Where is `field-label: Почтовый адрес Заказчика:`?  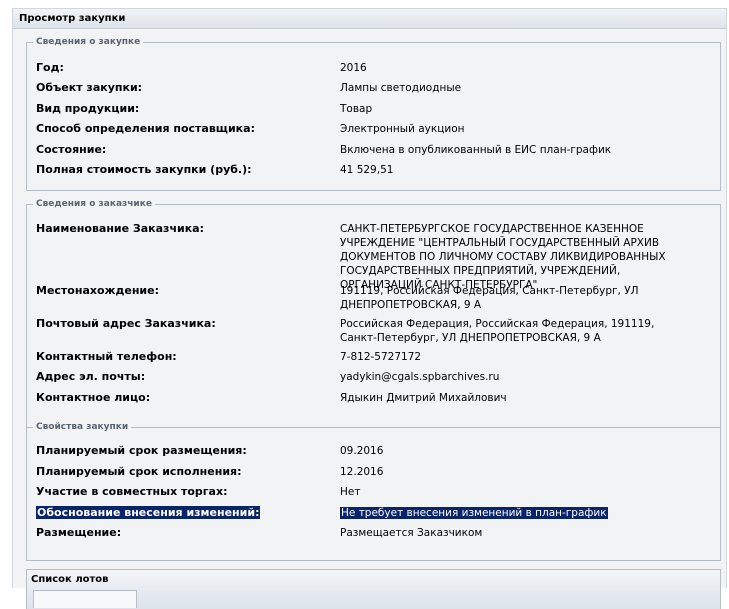 field-label: Почтовый адрес Заказчика: is located at coordinates (126, 323).